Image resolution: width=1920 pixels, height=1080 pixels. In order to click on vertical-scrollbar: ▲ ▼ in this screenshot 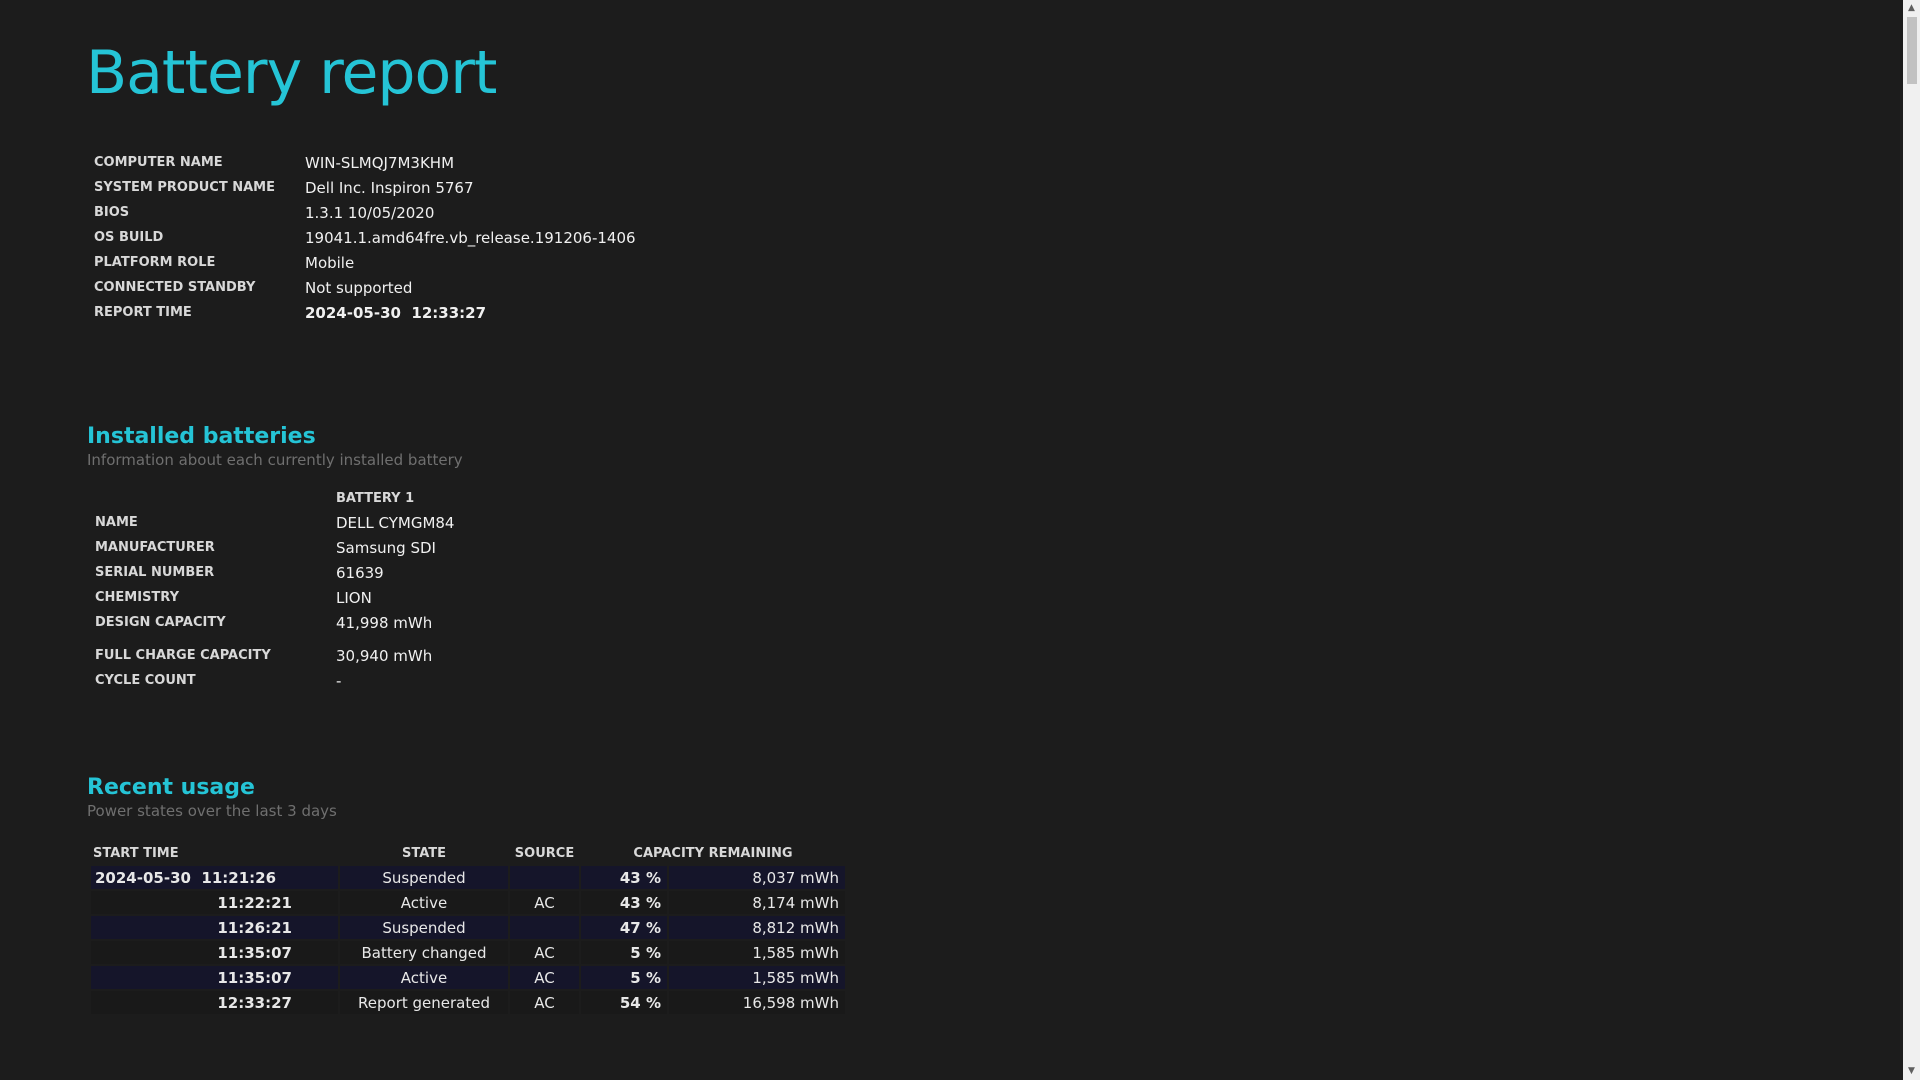, I will do `click(1911, 540)`.